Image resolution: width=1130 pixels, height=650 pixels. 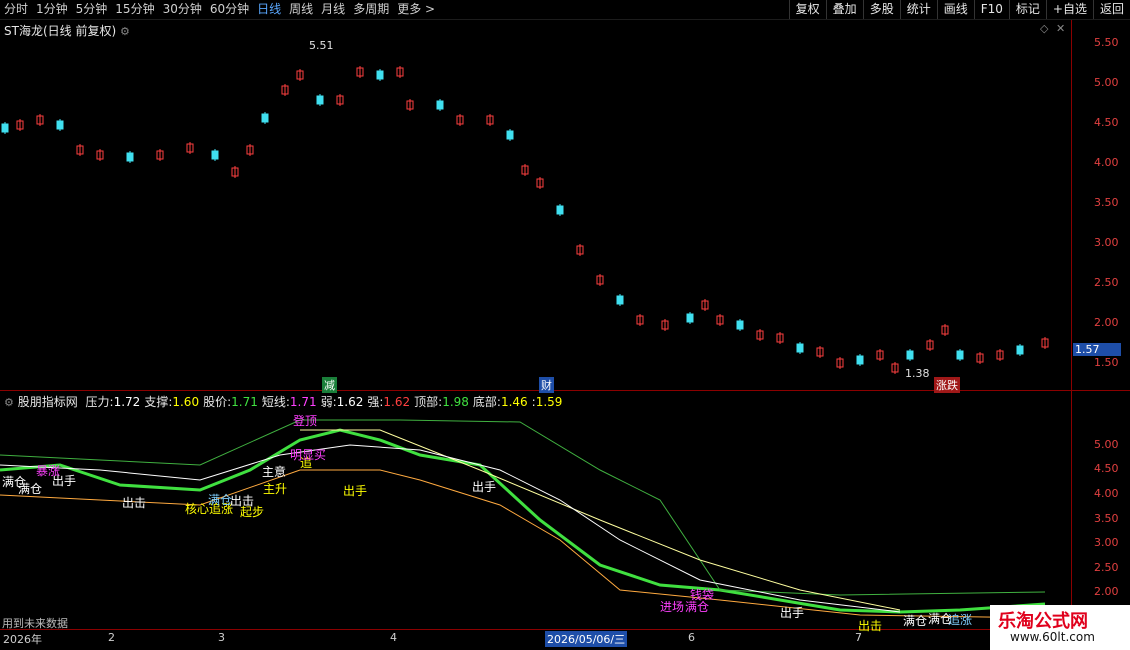 I want to click on legend-key: 底部:, so click(x=486, y=402).